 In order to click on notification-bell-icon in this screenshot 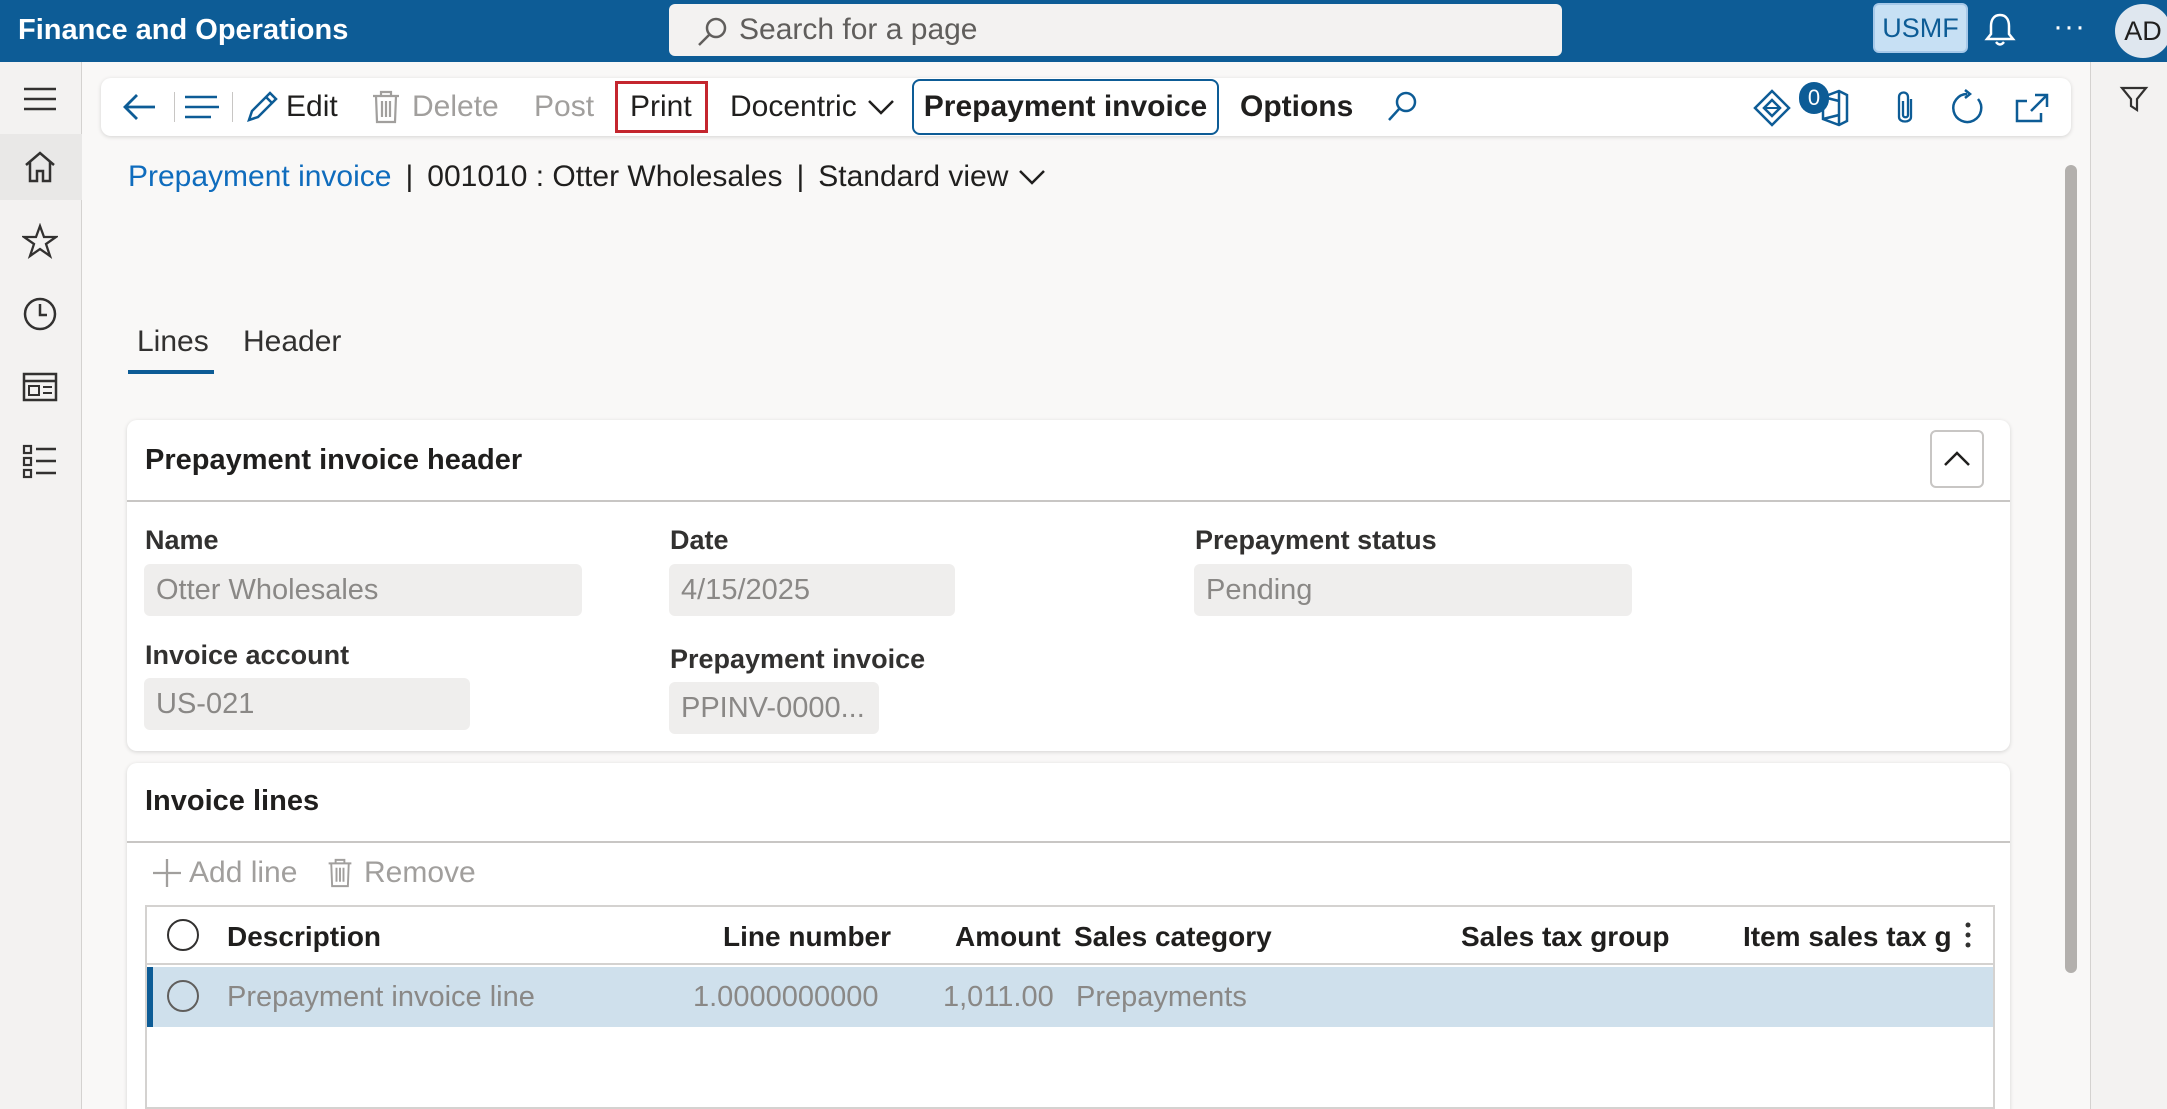, I will do `click(2000, 30)`.